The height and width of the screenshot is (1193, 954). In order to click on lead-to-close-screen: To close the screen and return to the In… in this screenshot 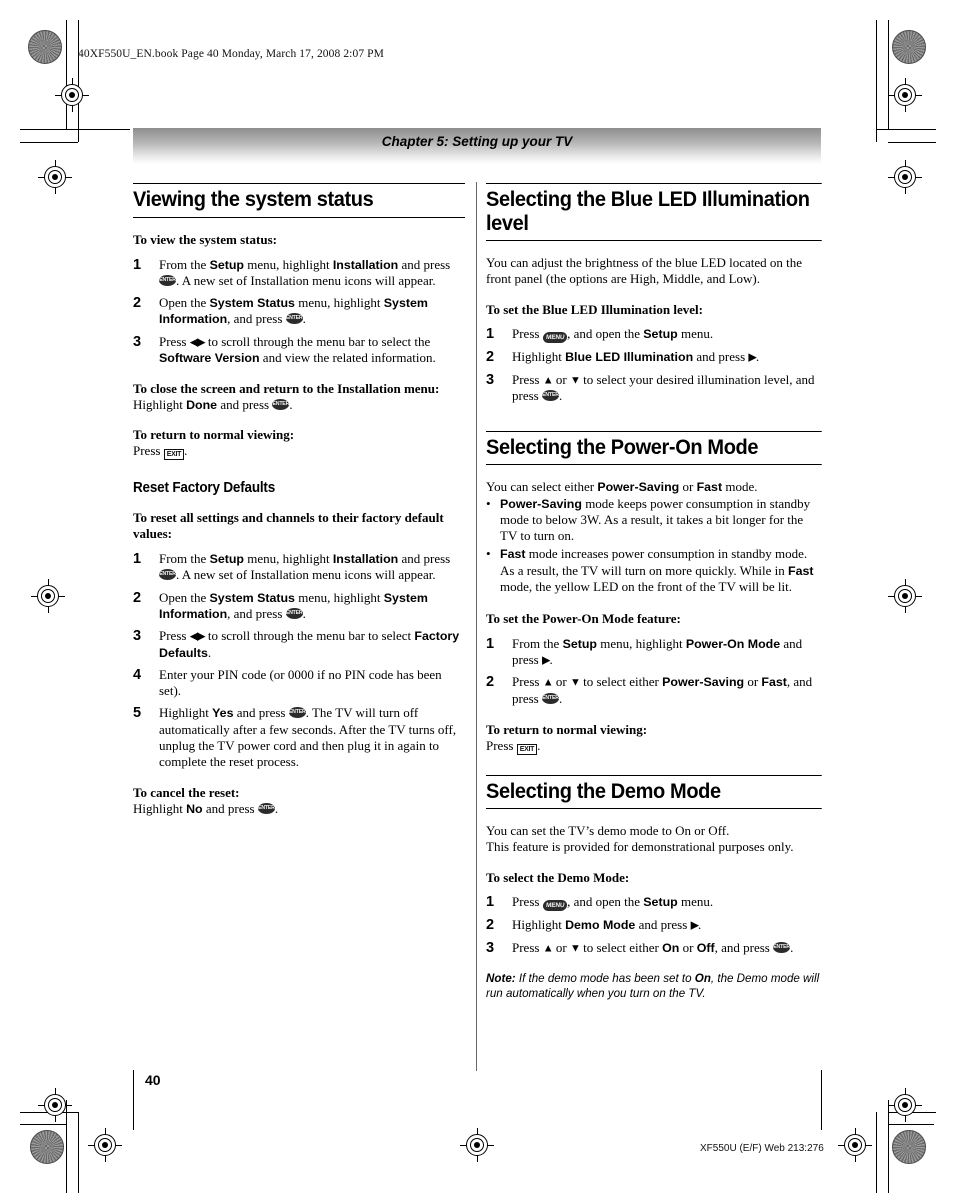, I will do `click(286, 389)`.